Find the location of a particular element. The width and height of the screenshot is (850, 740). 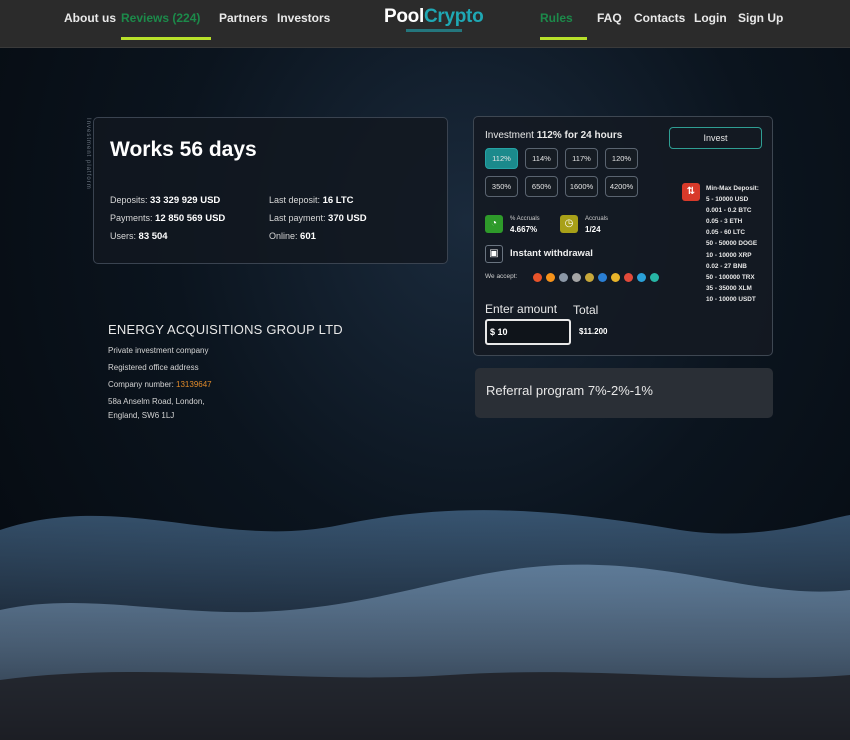

last-payment-value: 370 USD is located at coordinates (347, 218).